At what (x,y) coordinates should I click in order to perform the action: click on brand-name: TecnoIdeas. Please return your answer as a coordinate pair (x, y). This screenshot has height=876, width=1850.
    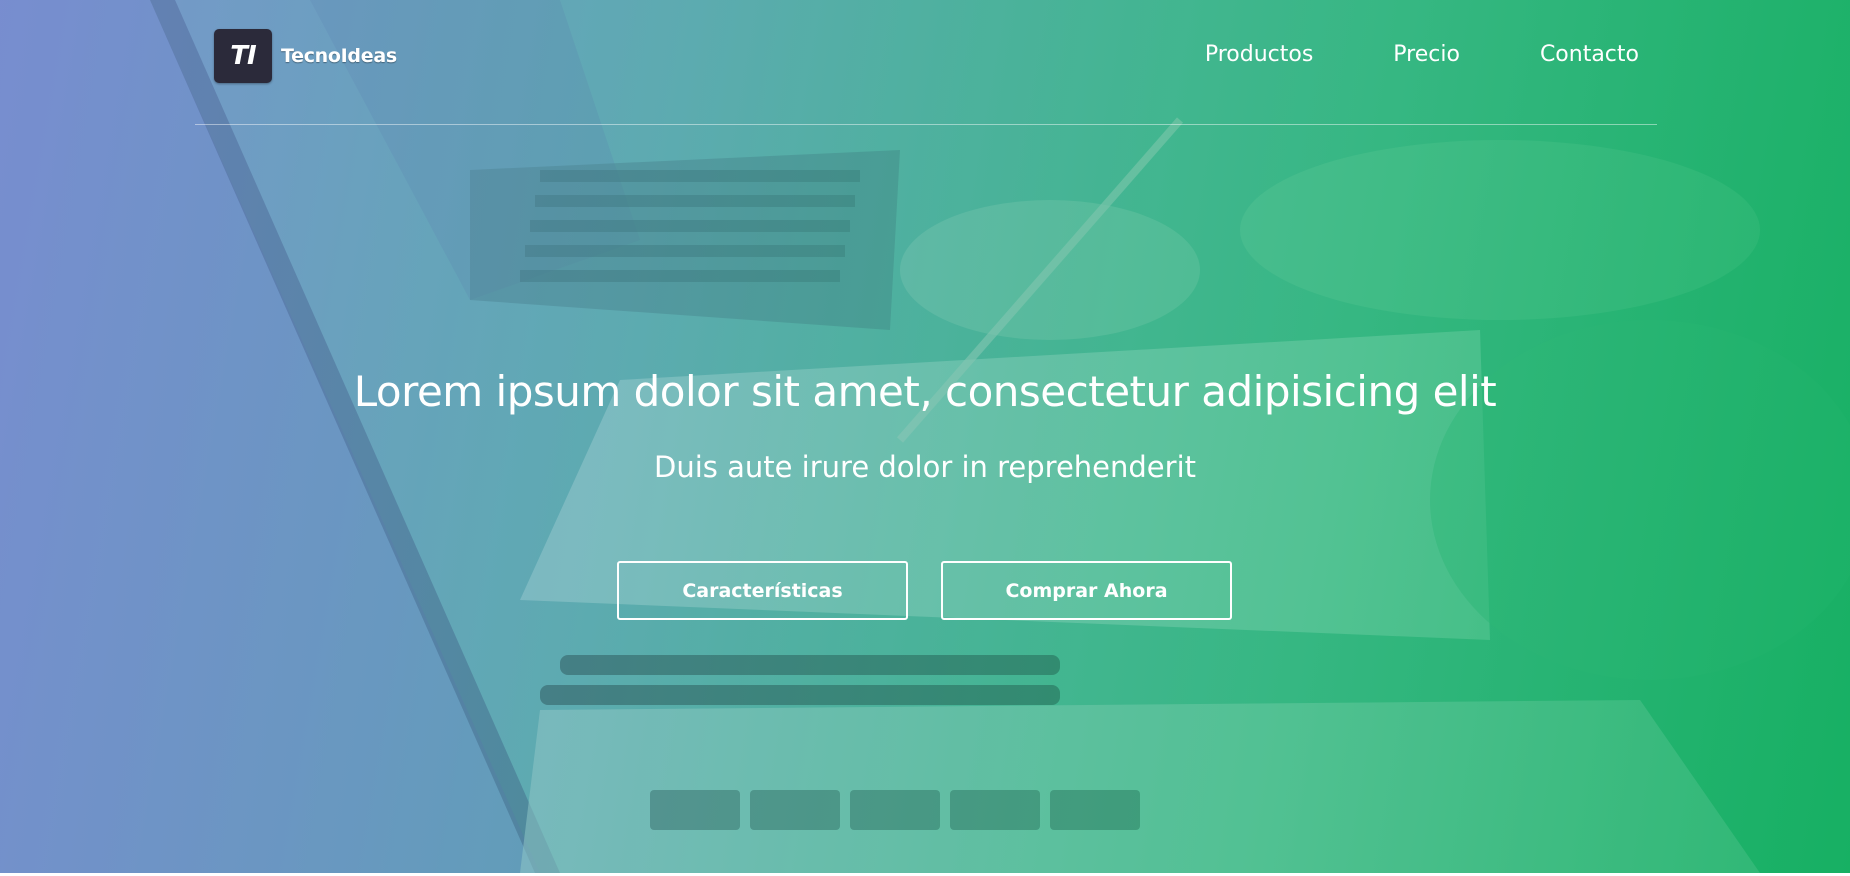
    Looking at the image, I should click on (339, 56).